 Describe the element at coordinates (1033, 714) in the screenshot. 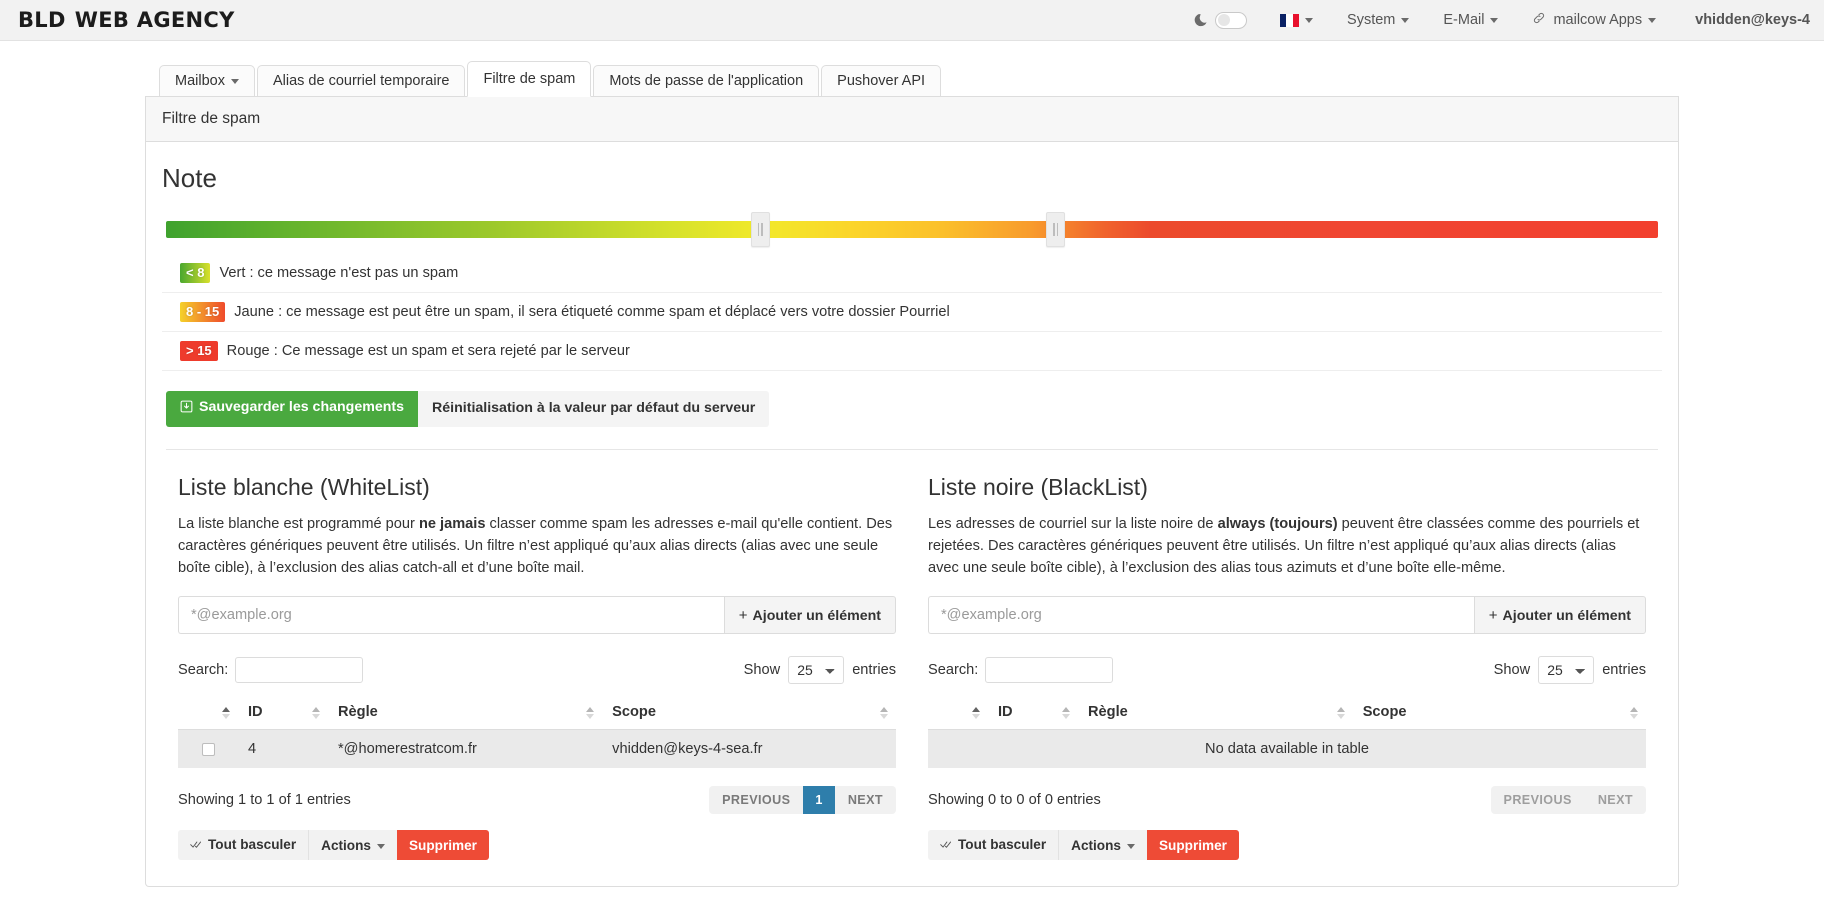

I see `blacklist-col-id: ID` at that location.